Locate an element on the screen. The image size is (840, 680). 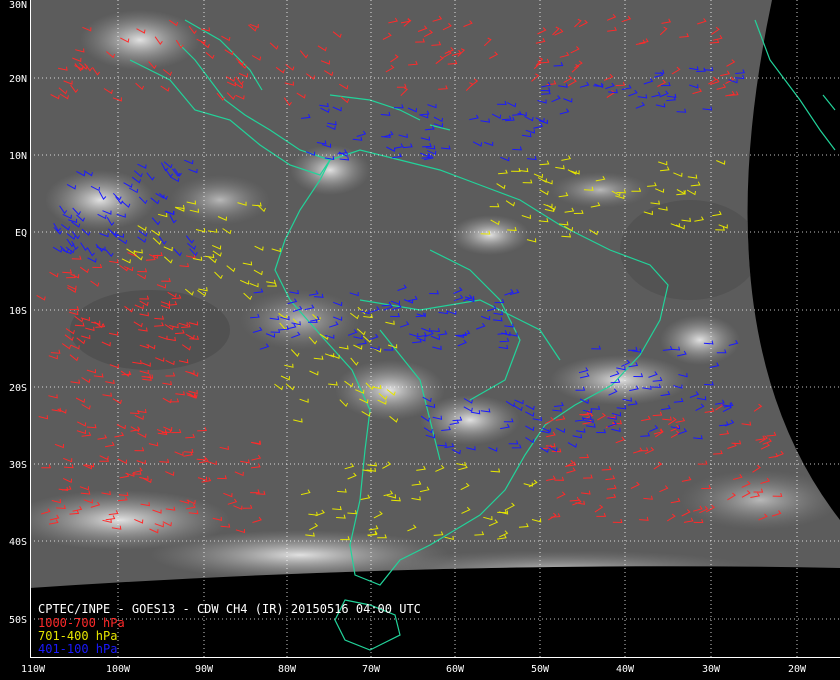
latitude-label: 10N is located at coordinates (18, 156).